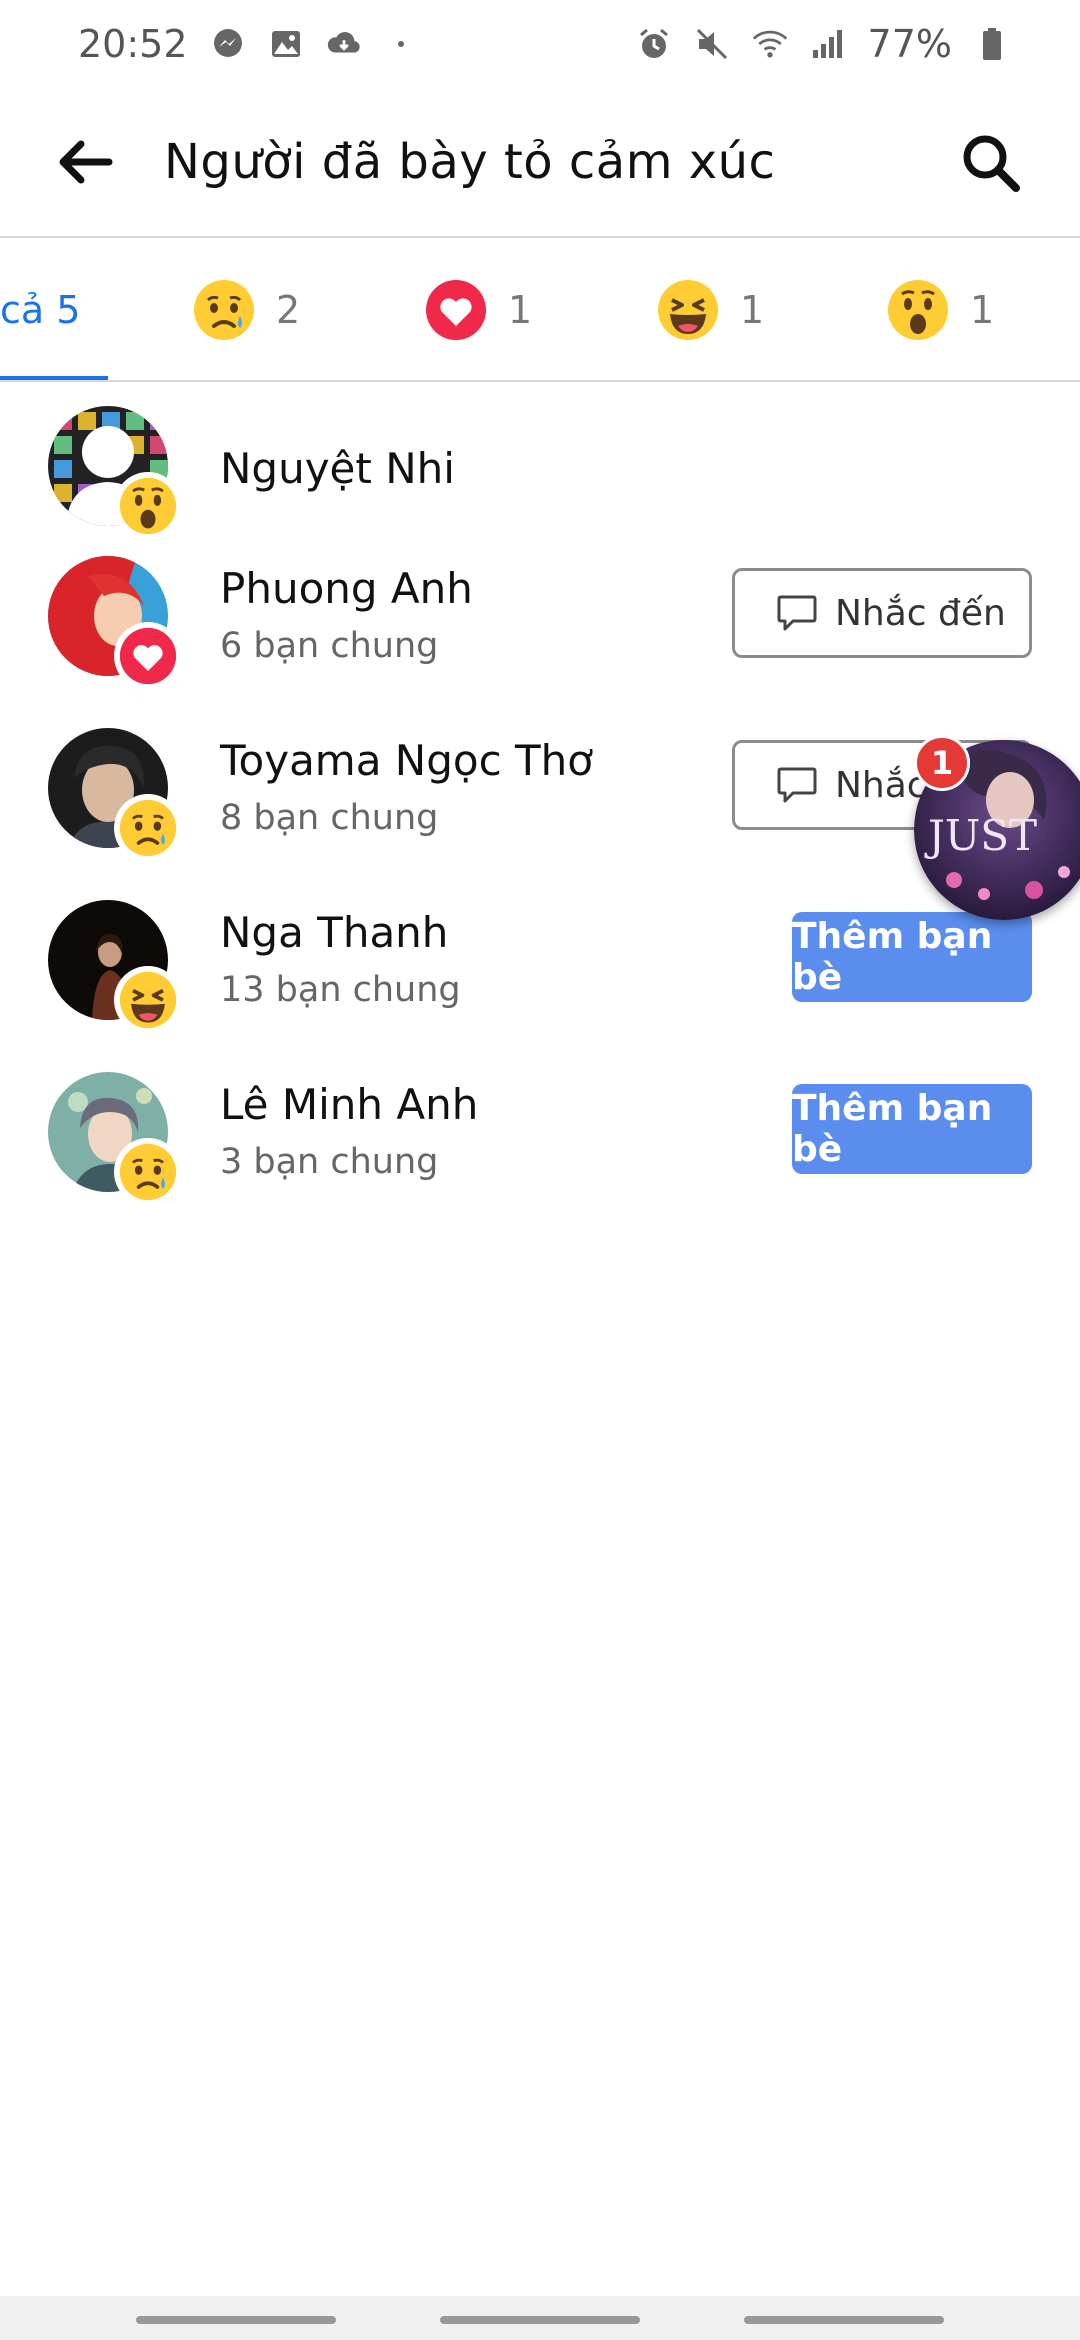 The height and width of the screenshot is (2340, 1080). I want to click on search-icon, so click(991, 163).